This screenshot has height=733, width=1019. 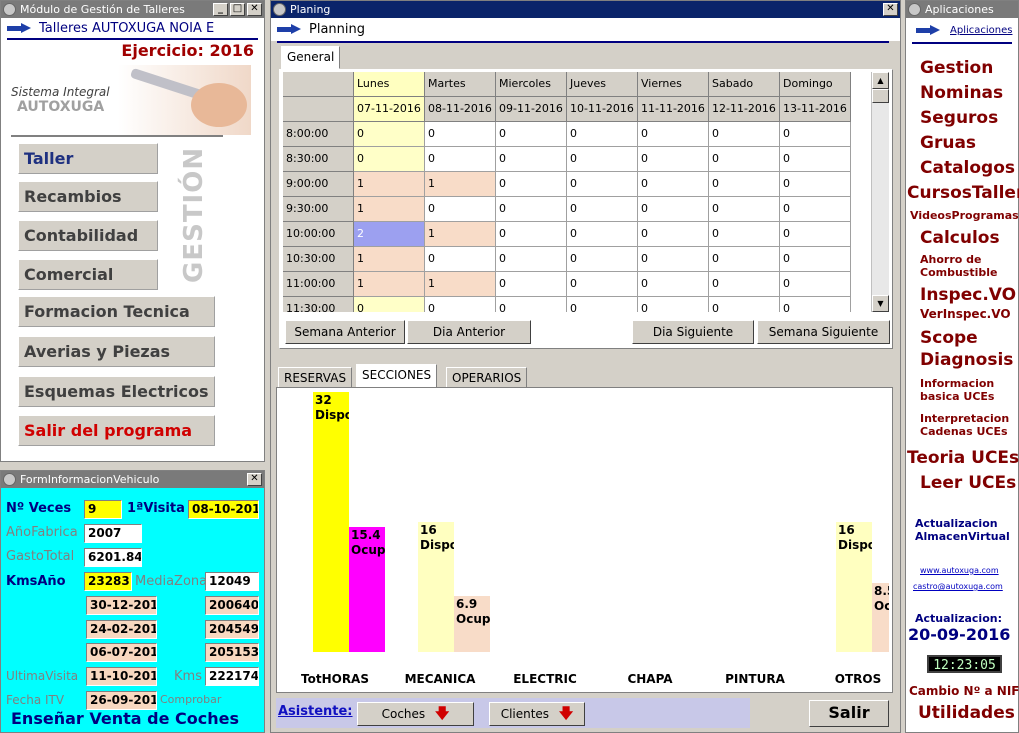 I want to click on clientes-button: Clientes 🡇, so click(x=537, y=714).